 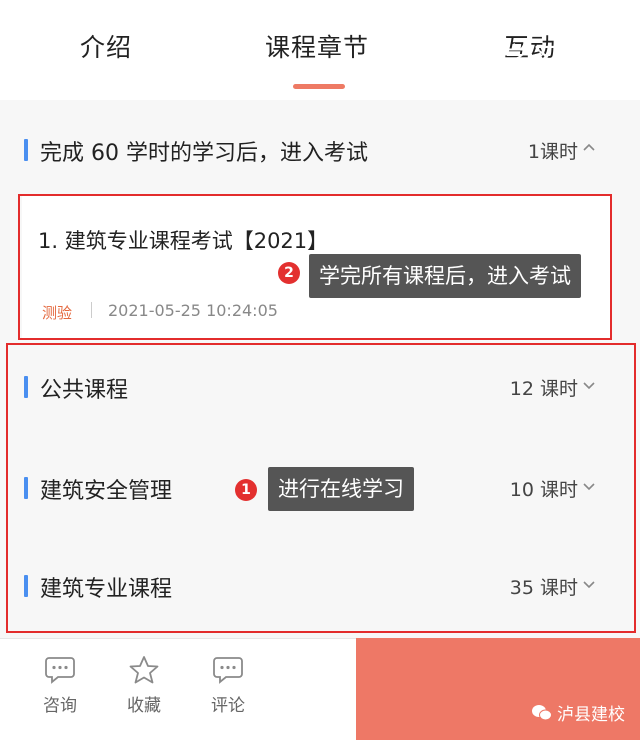 I want to click on active-tab-indicator, so click(x=319, y=86).